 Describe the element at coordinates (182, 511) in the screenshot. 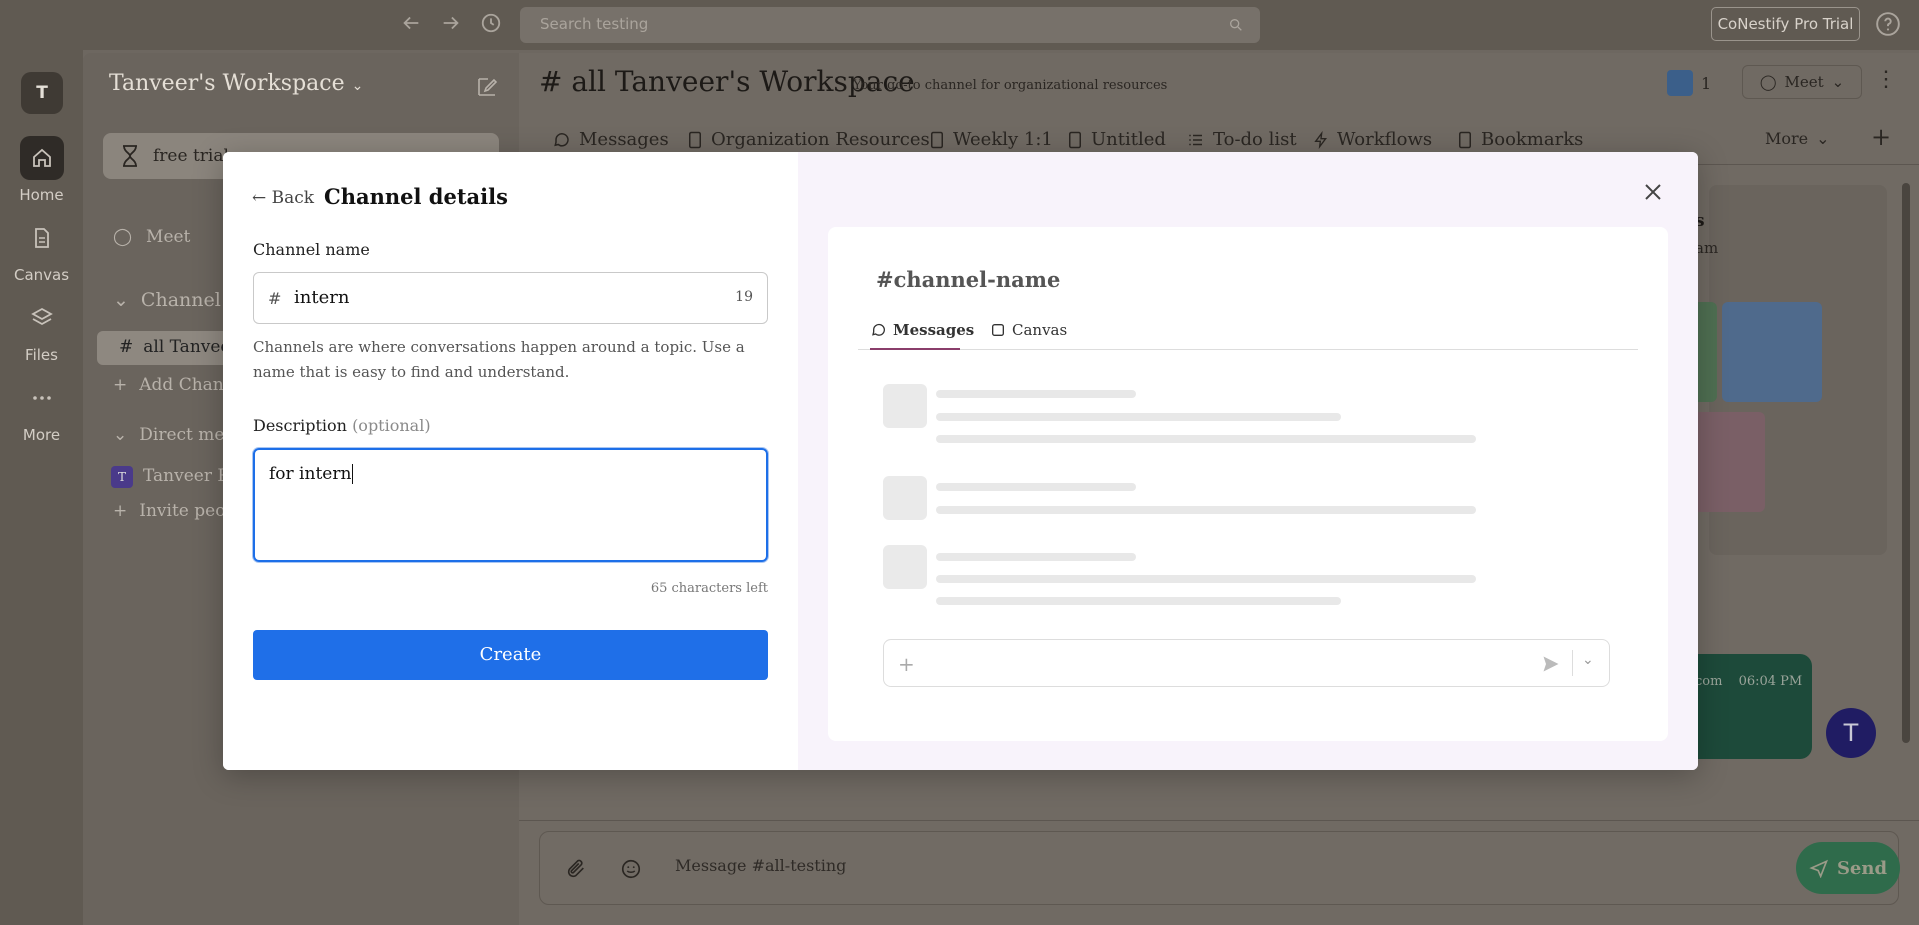

I see `invite-label: Invite peo` at that location.